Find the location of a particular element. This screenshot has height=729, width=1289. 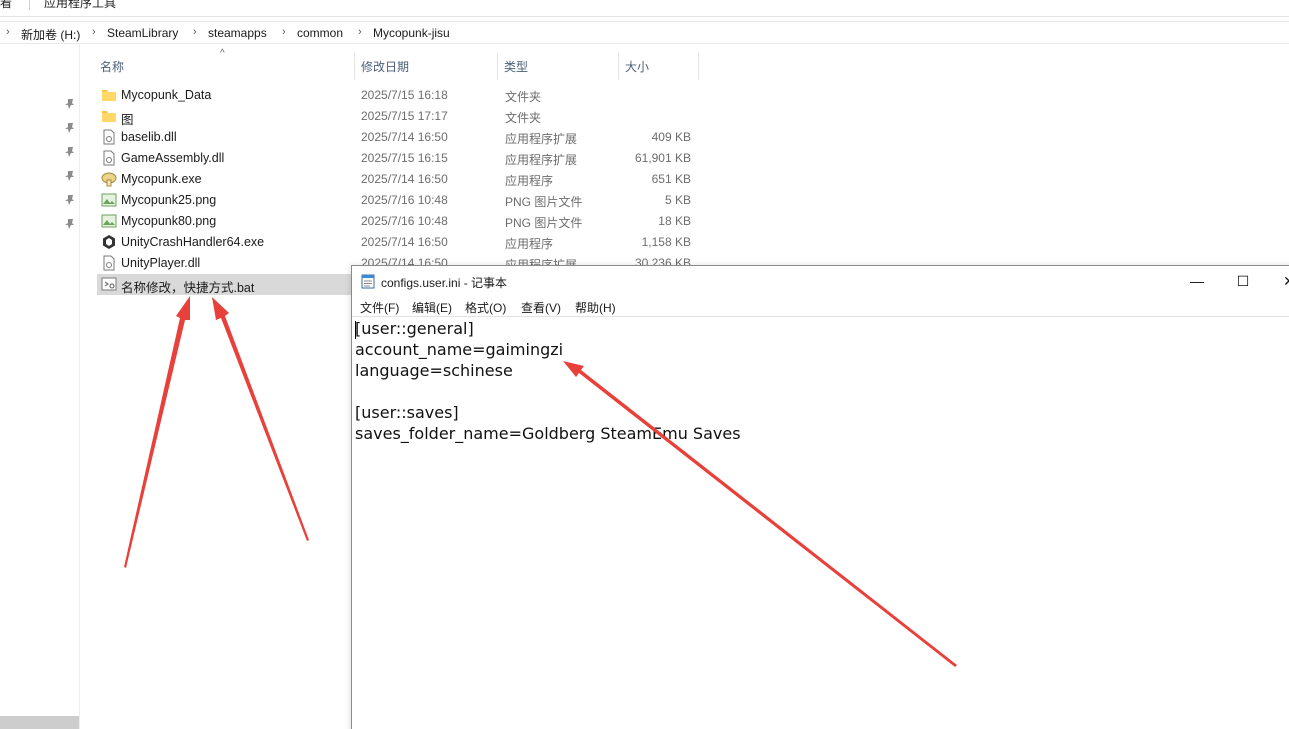

breadcrumb-common: common is located at coordinates (320, 33).